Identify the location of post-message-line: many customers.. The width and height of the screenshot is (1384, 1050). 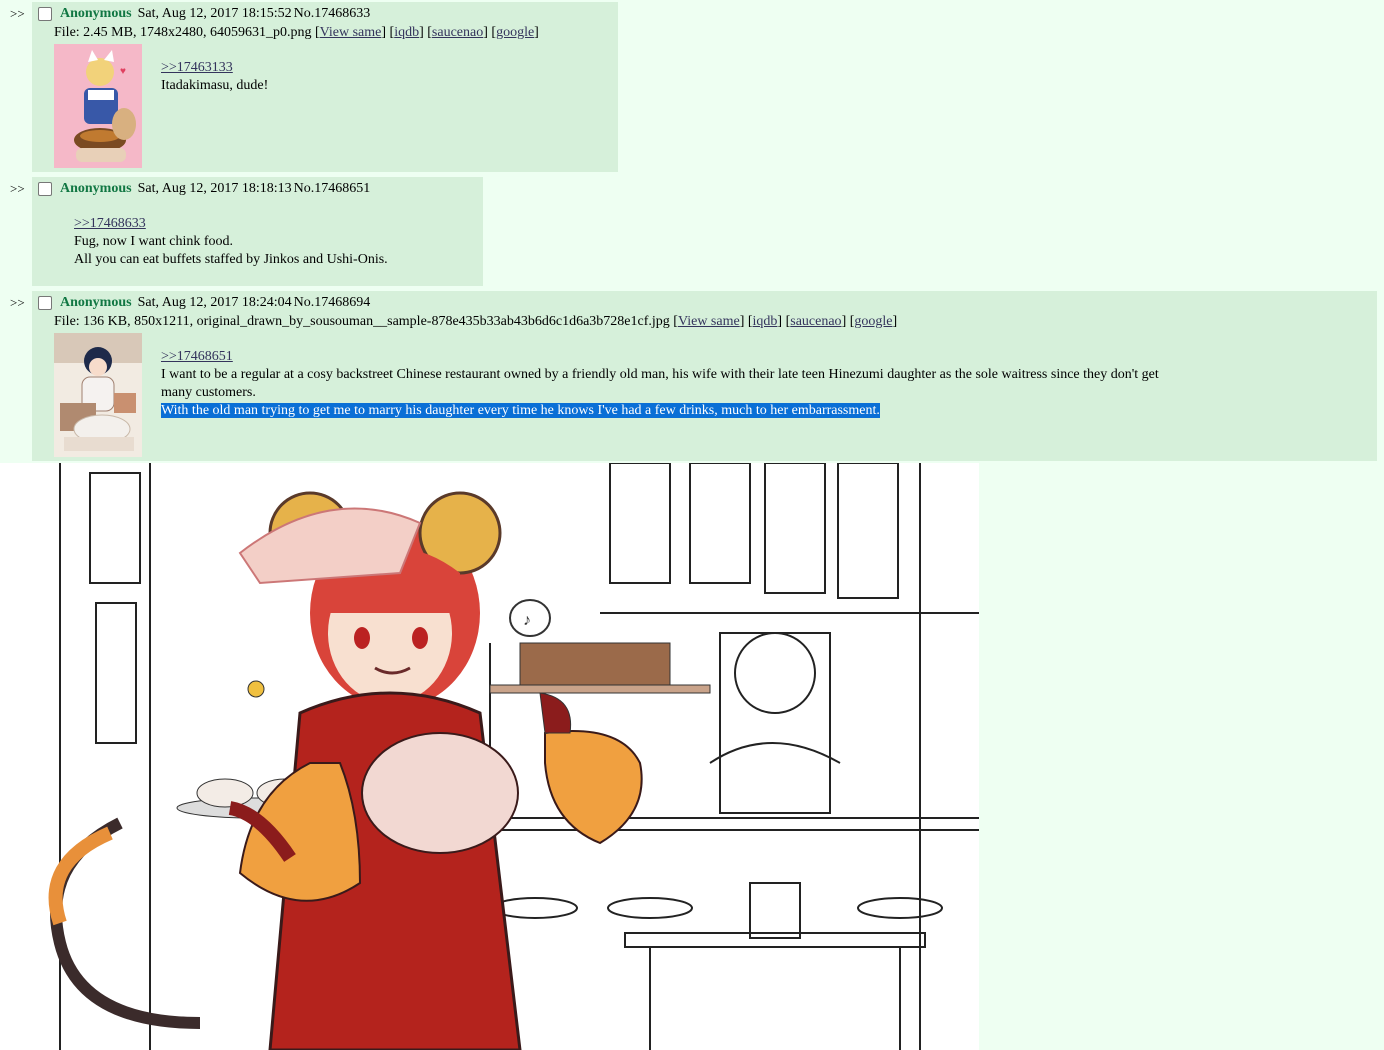
(208, 392).